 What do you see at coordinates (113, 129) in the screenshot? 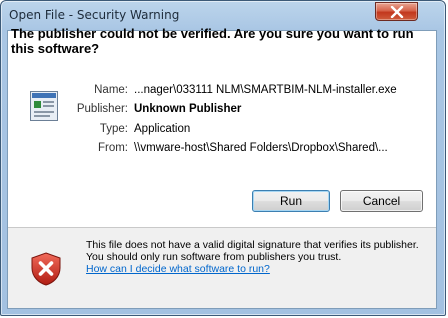
I see `type-label: Type:` at bounding box center [113, 129].